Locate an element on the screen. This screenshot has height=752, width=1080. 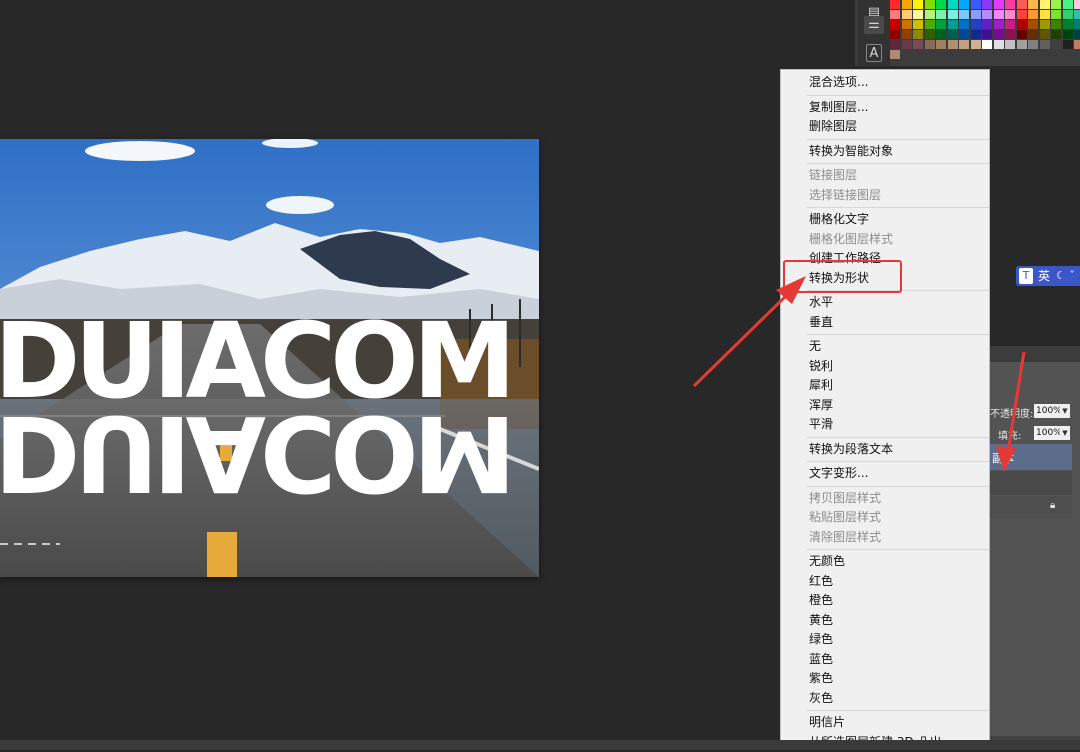
menu-item: 浑厚 is located at coordinates (821, 405).